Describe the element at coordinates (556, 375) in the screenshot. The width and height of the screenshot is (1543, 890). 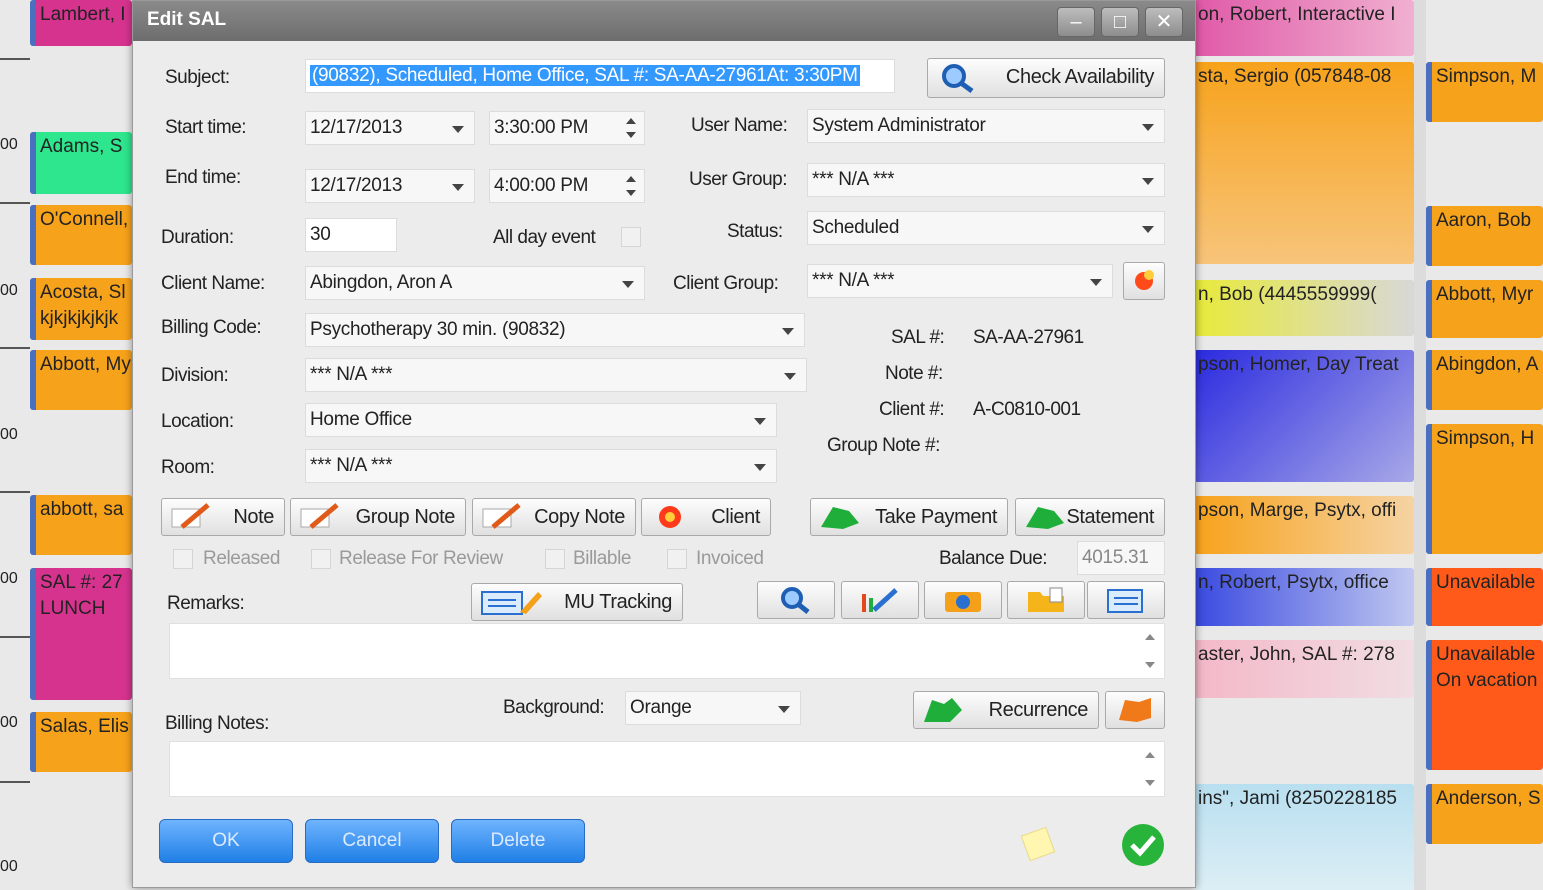
I see `division-select: *** N/A ***` at that location.